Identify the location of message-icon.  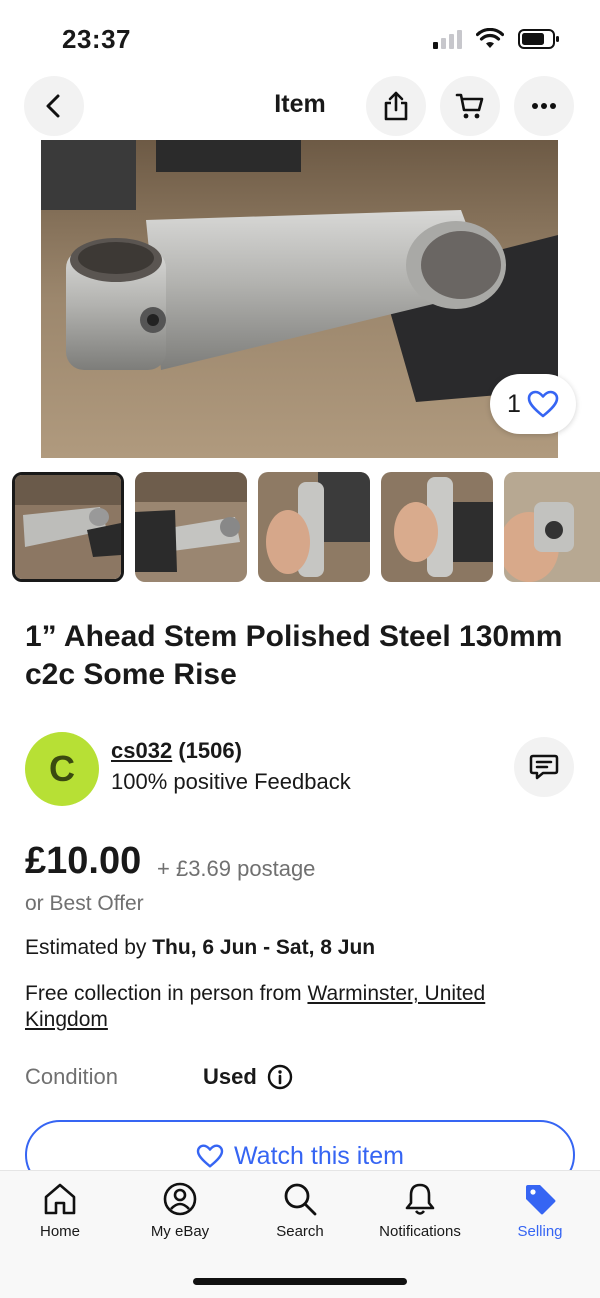
(544, 767).